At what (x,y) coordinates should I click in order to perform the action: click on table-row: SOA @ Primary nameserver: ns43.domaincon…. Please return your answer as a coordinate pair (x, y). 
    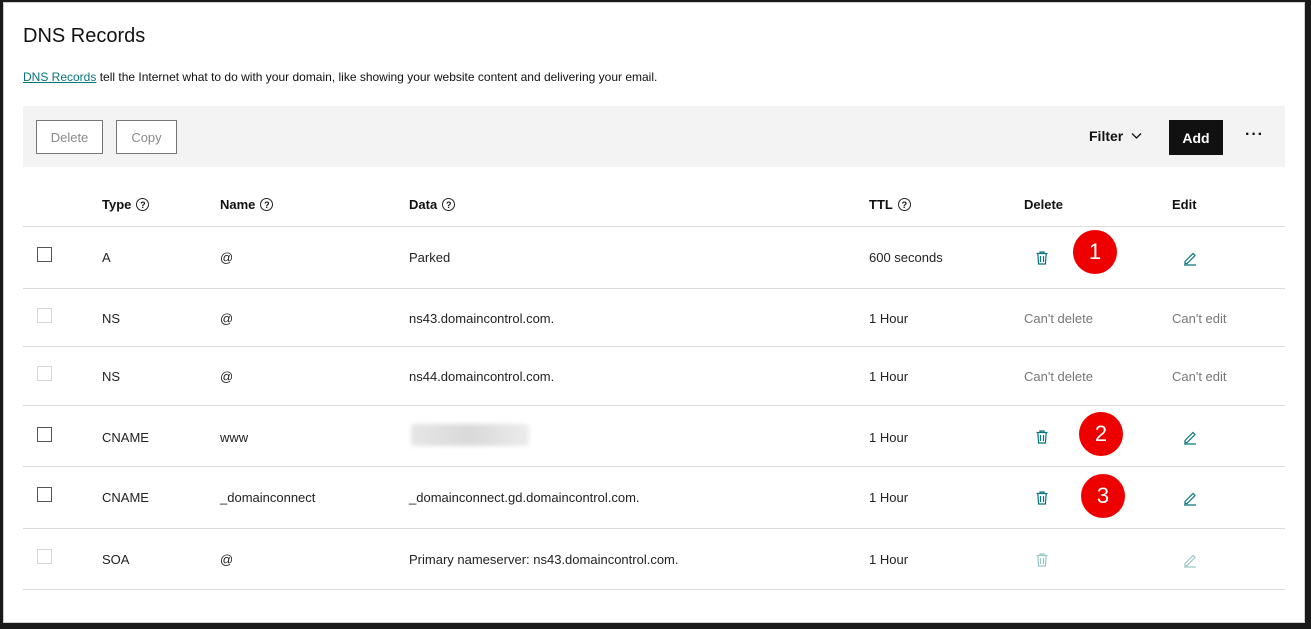
    Looking at the image, I should click on (654, 559).